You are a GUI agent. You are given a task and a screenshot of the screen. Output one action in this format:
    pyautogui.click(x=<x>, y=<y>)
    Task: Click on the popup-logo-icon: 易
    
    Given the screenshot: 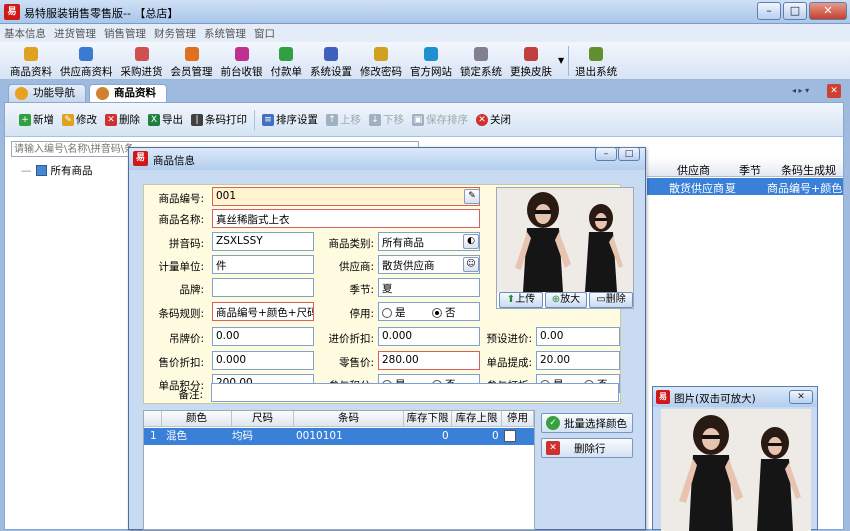 What is the action you would take?
    pyautogui.click(x=663, y=397)
    